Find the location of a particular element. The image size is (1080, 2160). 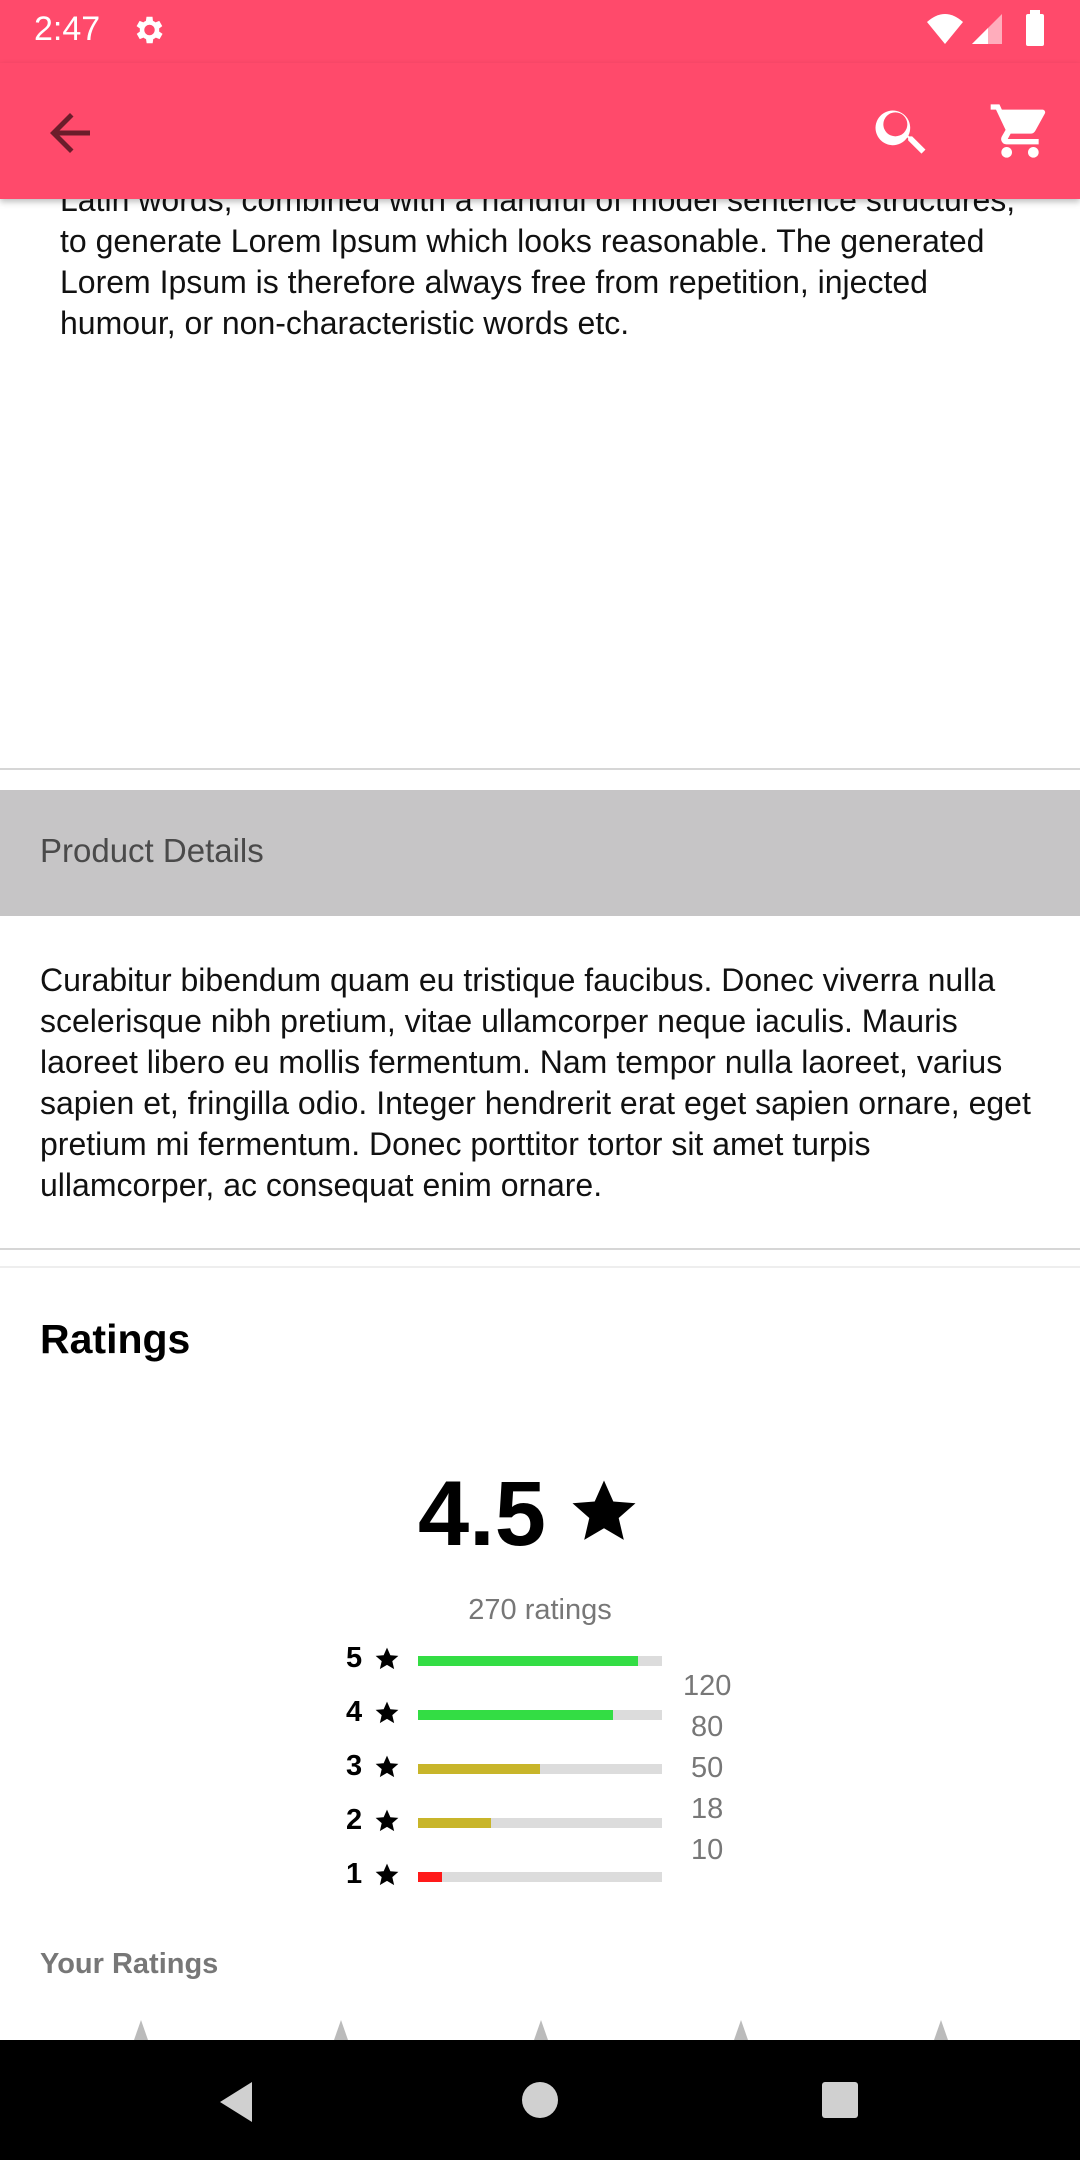

rating-row-star-value: 3 is located at coordinates (354, 1766).